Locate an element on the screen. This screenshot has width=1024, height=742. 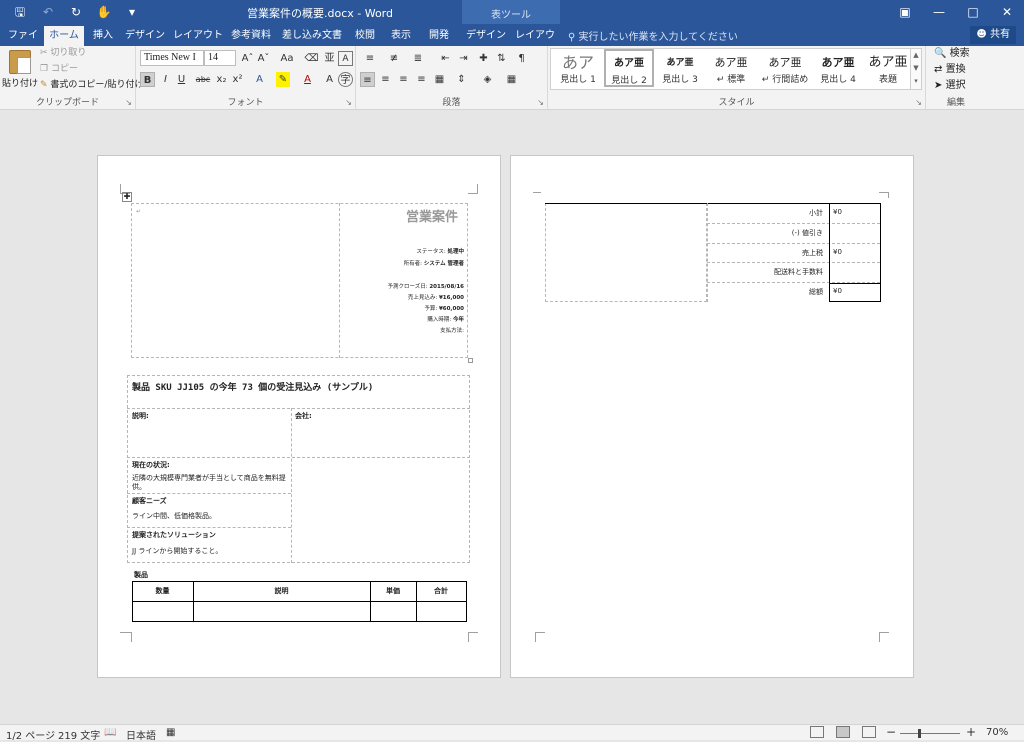
asian-layout-icon: ✚ is located at coordinates (483, 58).